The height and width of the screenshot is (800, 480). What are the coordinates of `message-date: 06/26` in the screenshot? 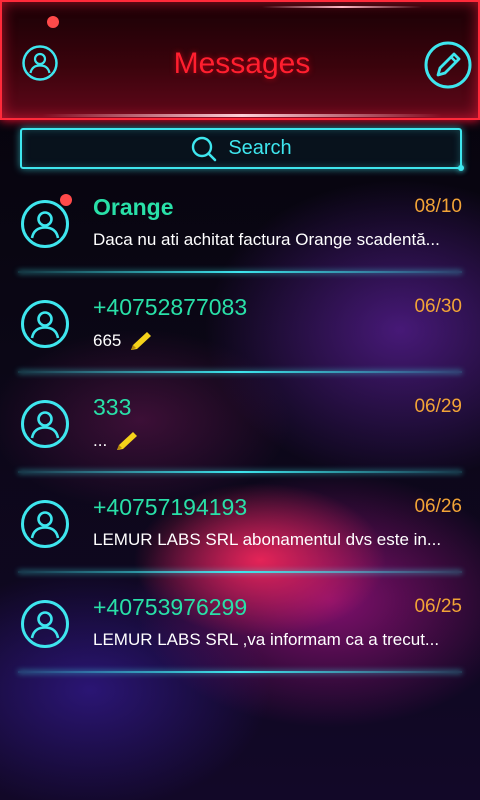 It's located at (438, 506).